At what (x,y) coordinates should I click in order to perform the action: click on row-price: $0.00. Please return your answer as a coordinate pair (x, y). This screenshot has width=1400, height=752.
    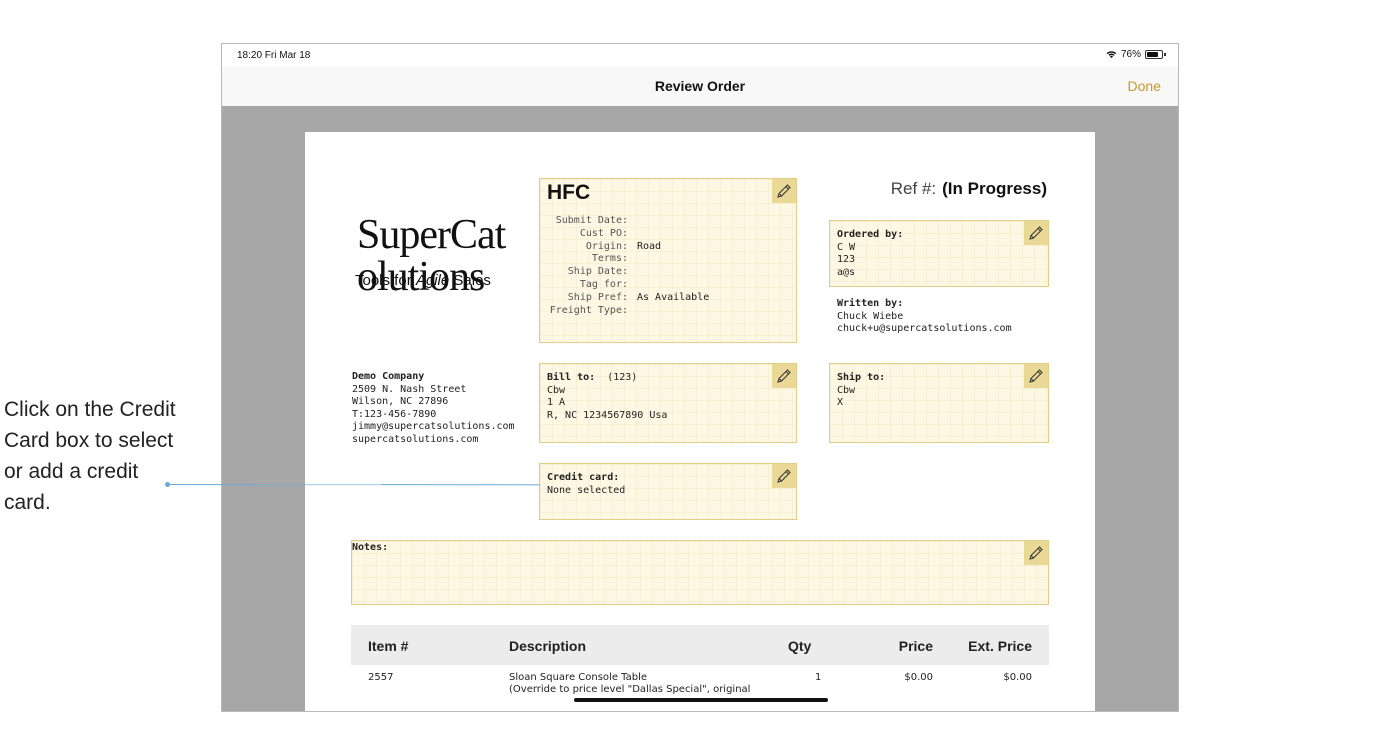
    Looking at the image, I should click on (918, 677).